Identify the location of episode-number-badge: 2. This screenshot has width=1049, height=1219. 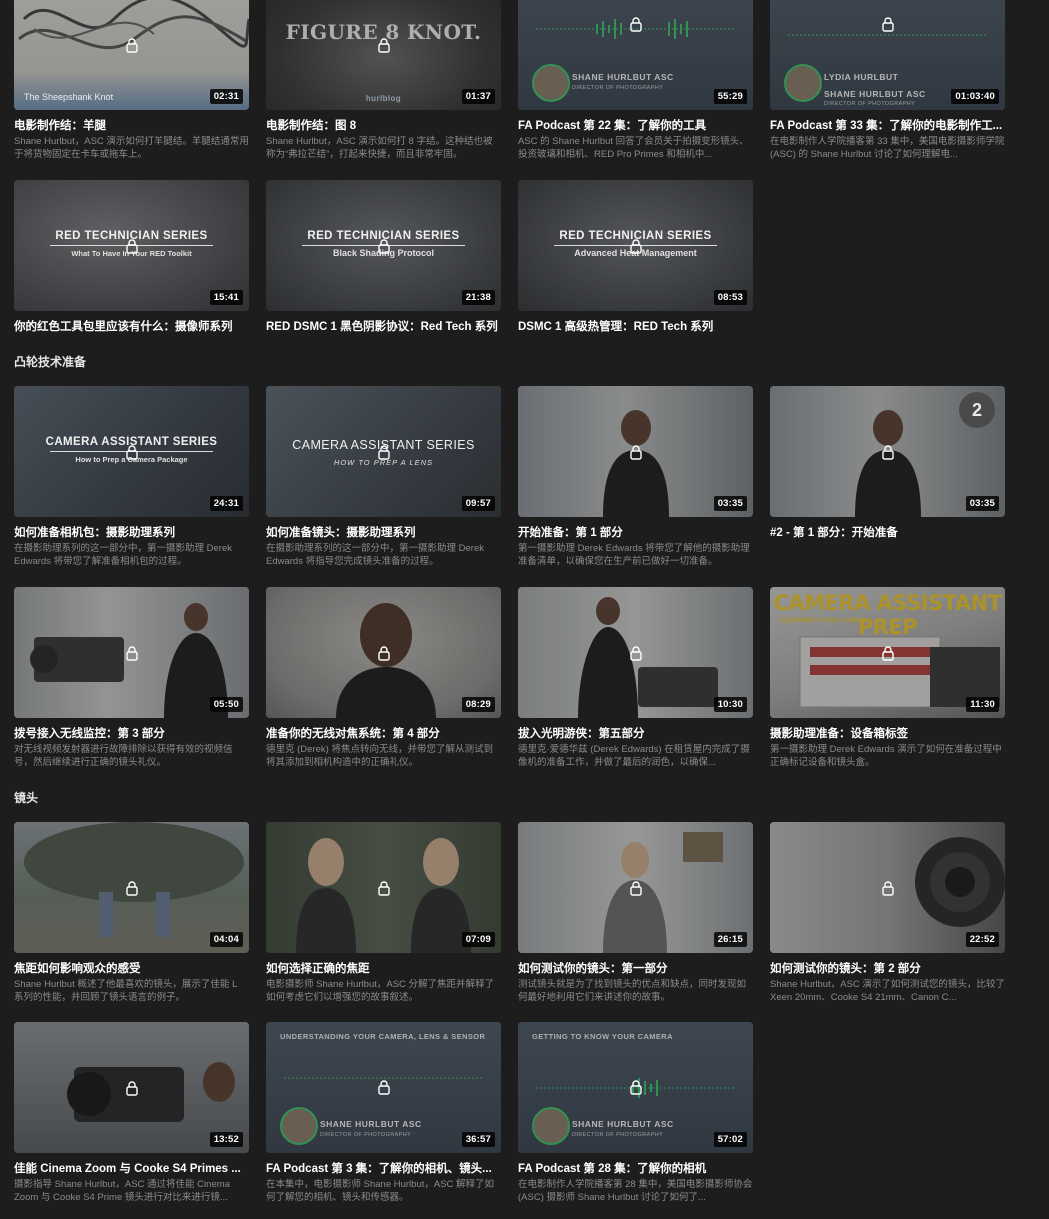
(977, 410).